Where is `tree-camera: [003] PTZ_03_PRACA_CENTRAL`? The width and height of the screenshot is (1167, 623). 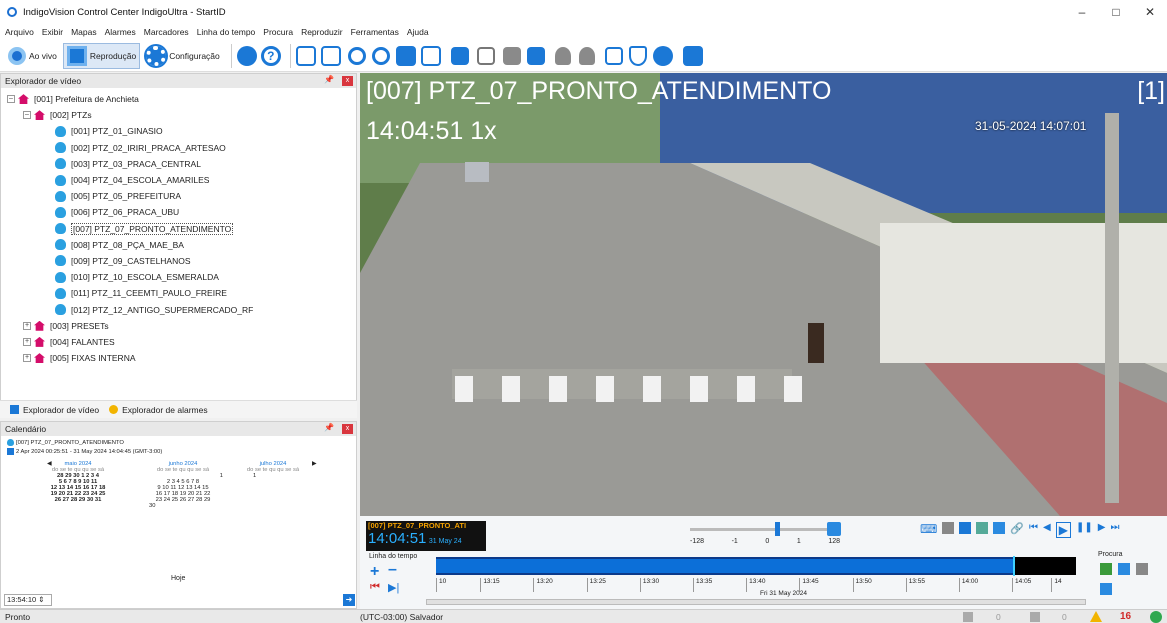
tree-camera: [003] PTZ_03_PRACA_CENTRAL is located at coordinates (181, 164).